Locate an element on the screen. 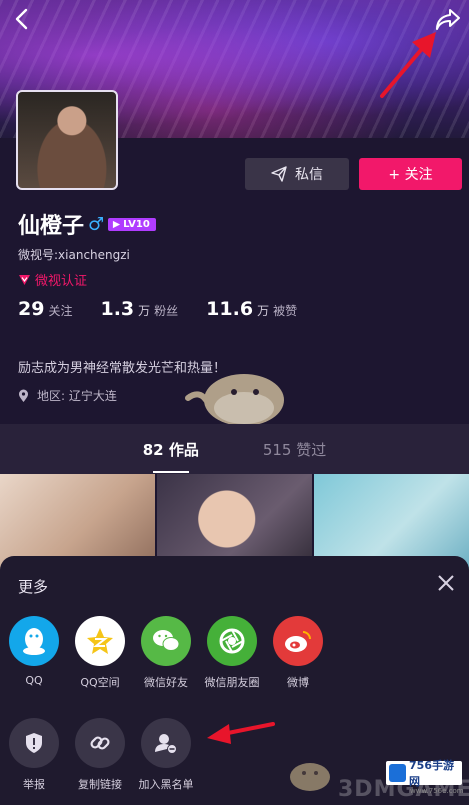 This screenshot has height=805, width=469. watermark-badge-text: 756手游网 is located at coordinates (431, 773).